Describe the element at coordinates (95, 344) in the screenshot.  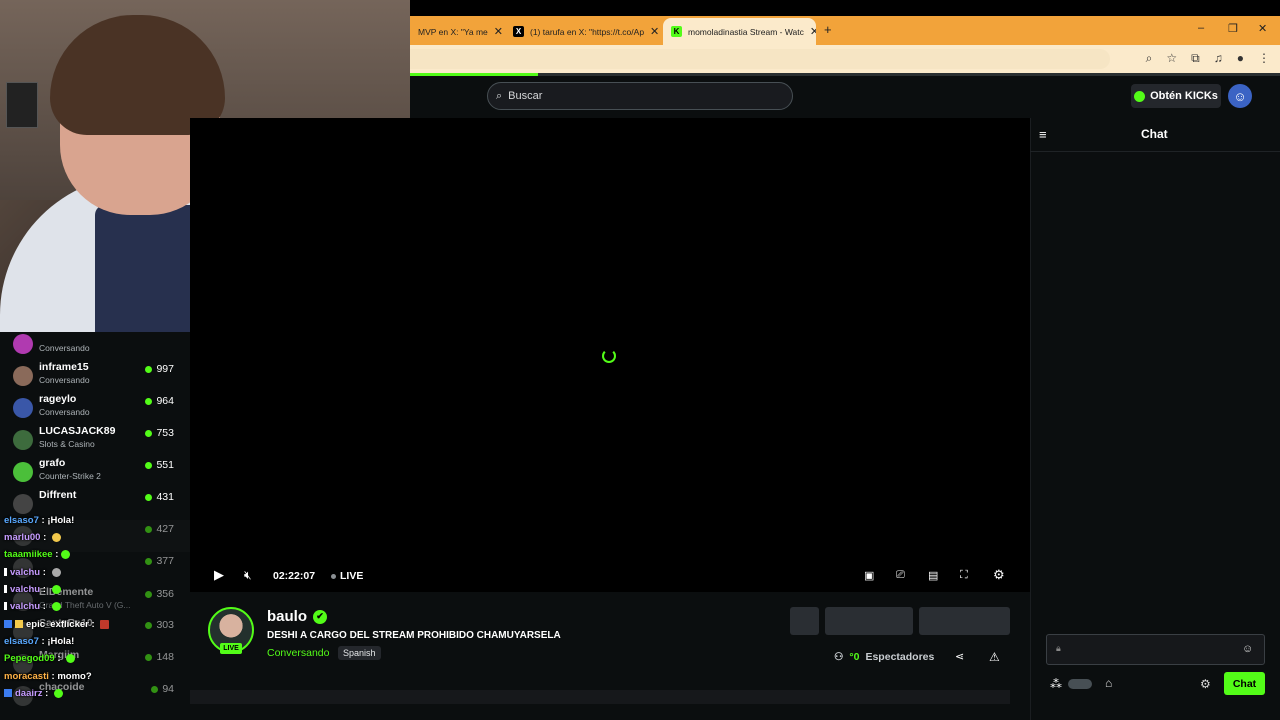
I see `sidebar-channel: Conversando` at that location.